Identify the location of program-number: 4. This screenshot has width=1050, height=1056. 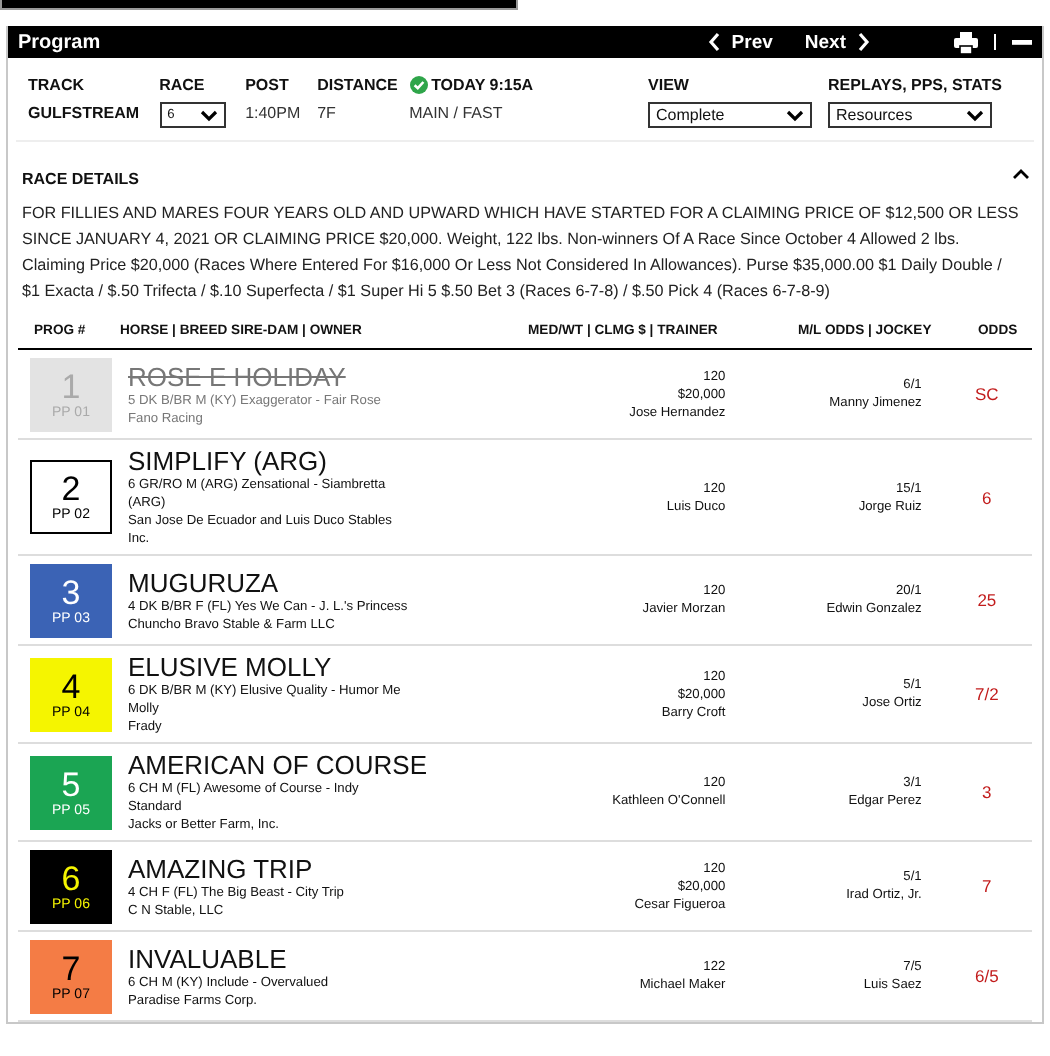
(71, 687).